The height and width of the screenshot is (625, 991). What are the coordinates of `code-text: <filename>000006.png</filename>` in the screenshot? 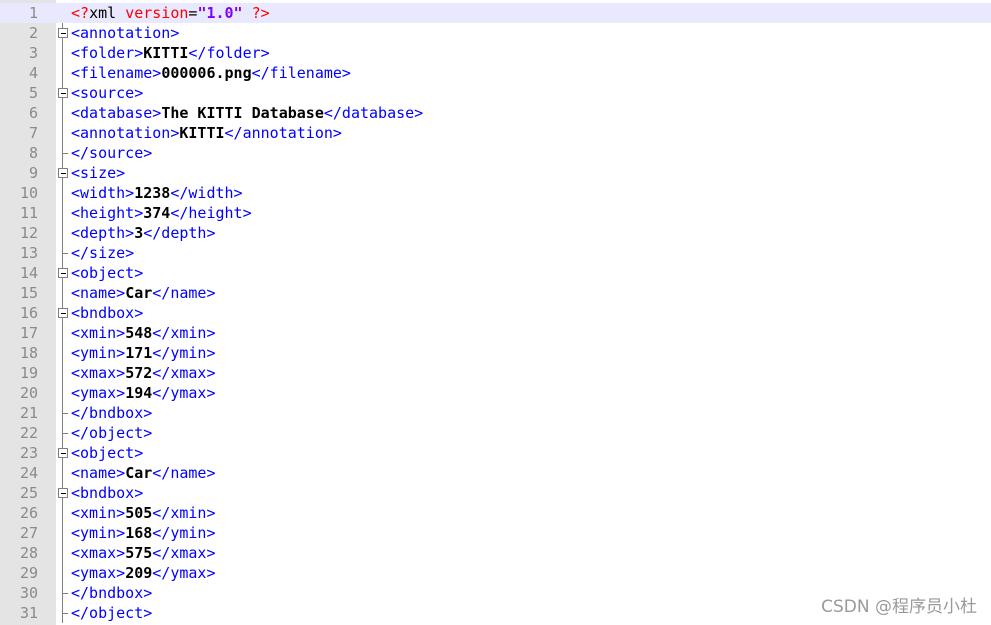 It's located at (211, 73).